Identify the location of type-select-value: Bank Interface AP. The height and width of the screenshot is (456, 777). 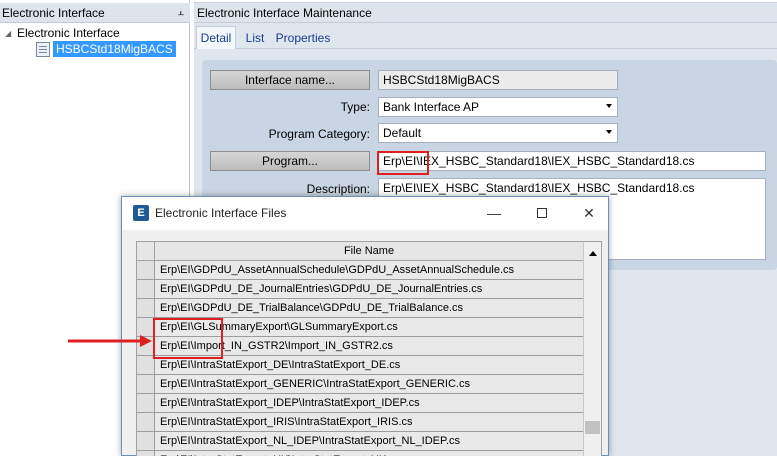
(431, 107).